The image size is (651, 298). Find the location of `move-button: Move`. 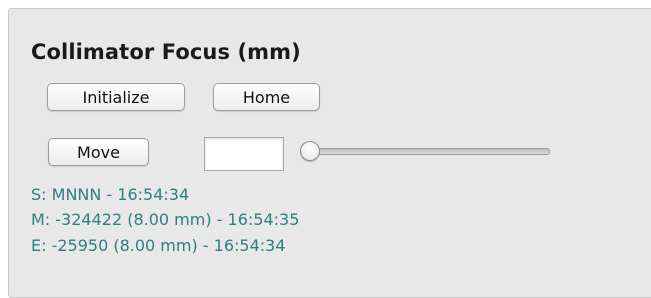

move-button: Move is located at coordinates (98, 152).